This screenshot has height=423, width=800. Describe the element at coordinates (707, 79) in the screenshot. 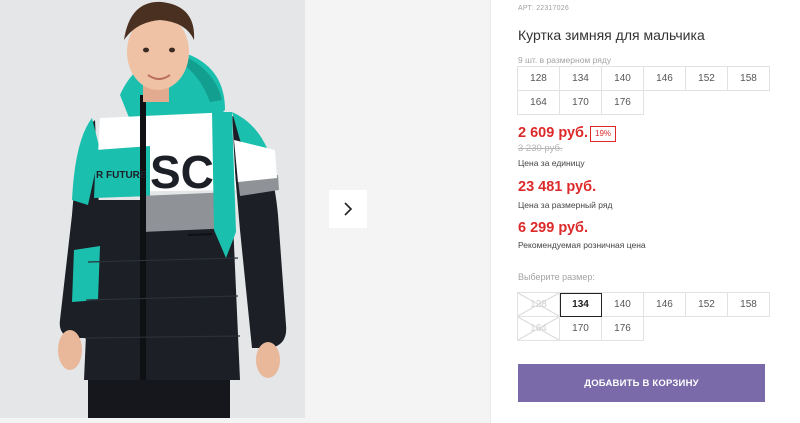

I see `size-row-cell: 152` at that location.